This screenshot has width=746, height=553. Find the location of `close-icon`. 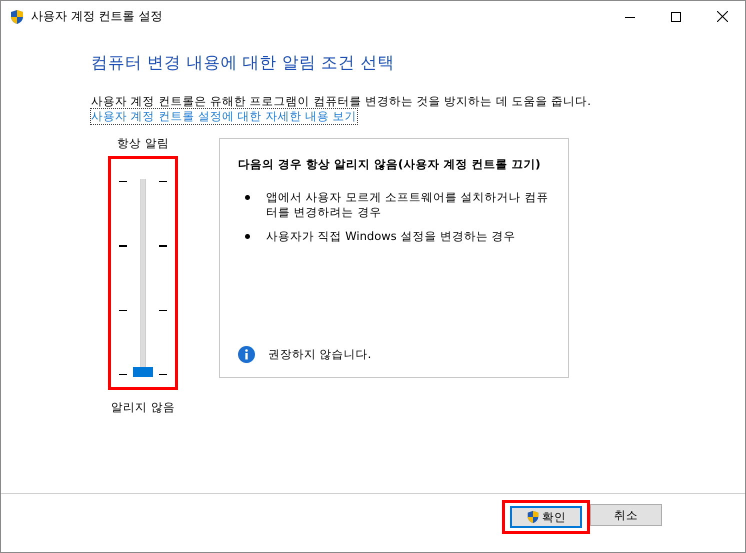

close-icon is located at coordinates (722, 16).